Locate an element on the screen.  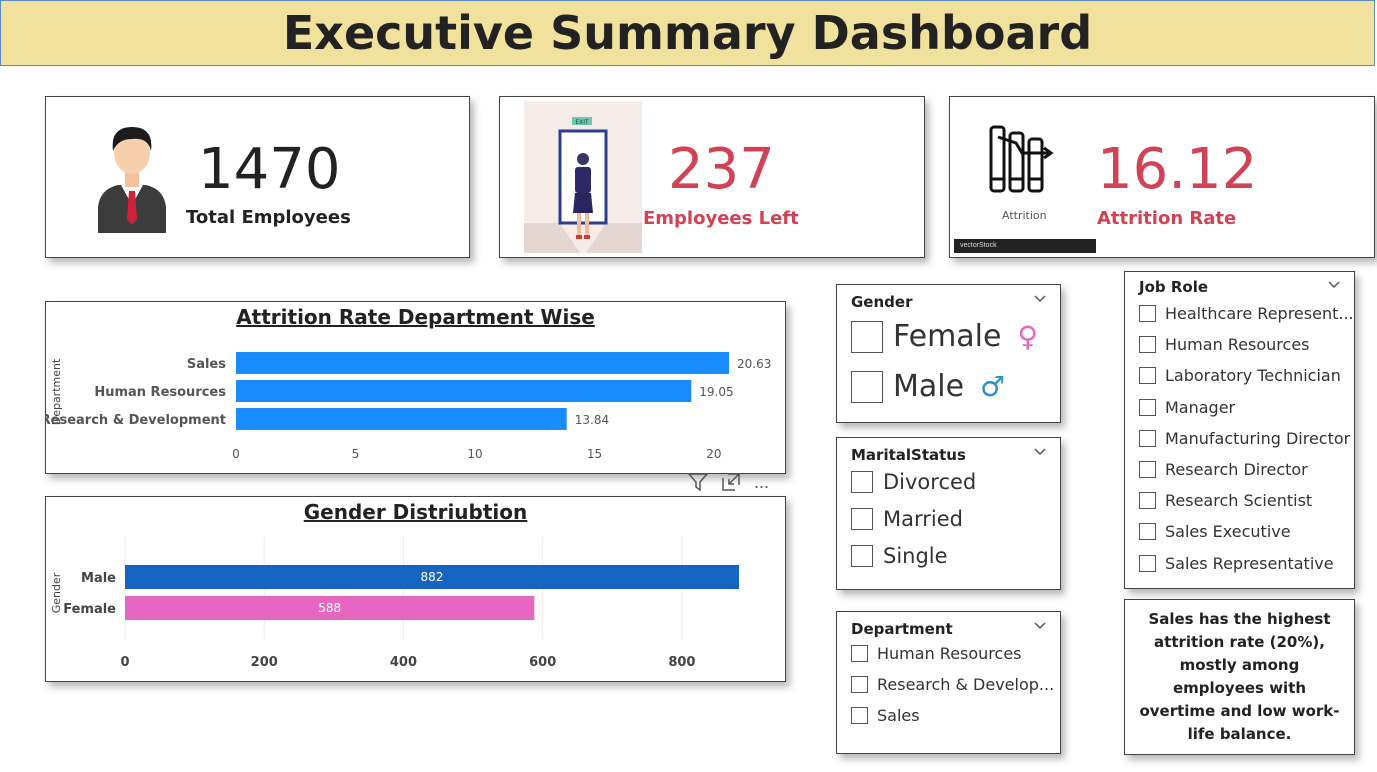
x-tick-label: 600 is located at coordinates (542, 662).